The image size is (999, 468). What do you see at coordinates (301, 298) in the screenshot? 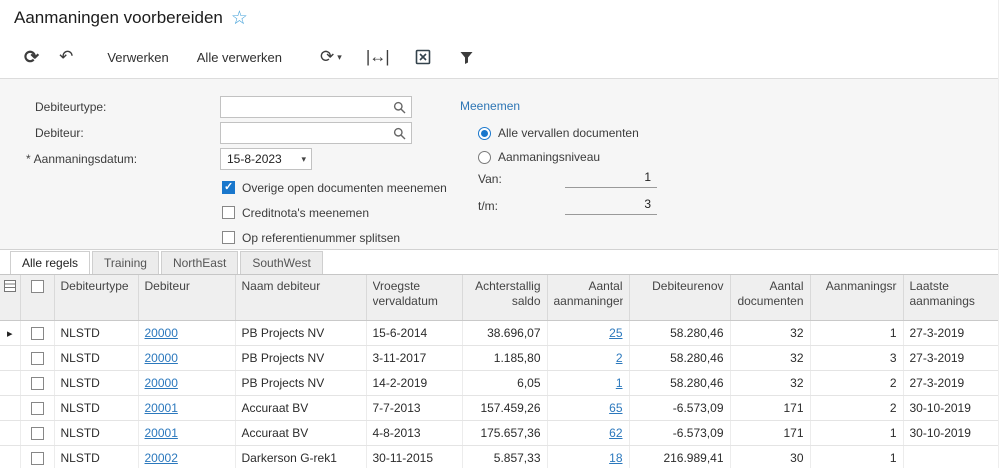
I see `column-header-naam-debiteur: Naam debiteur` at bounding box center [301, 298].